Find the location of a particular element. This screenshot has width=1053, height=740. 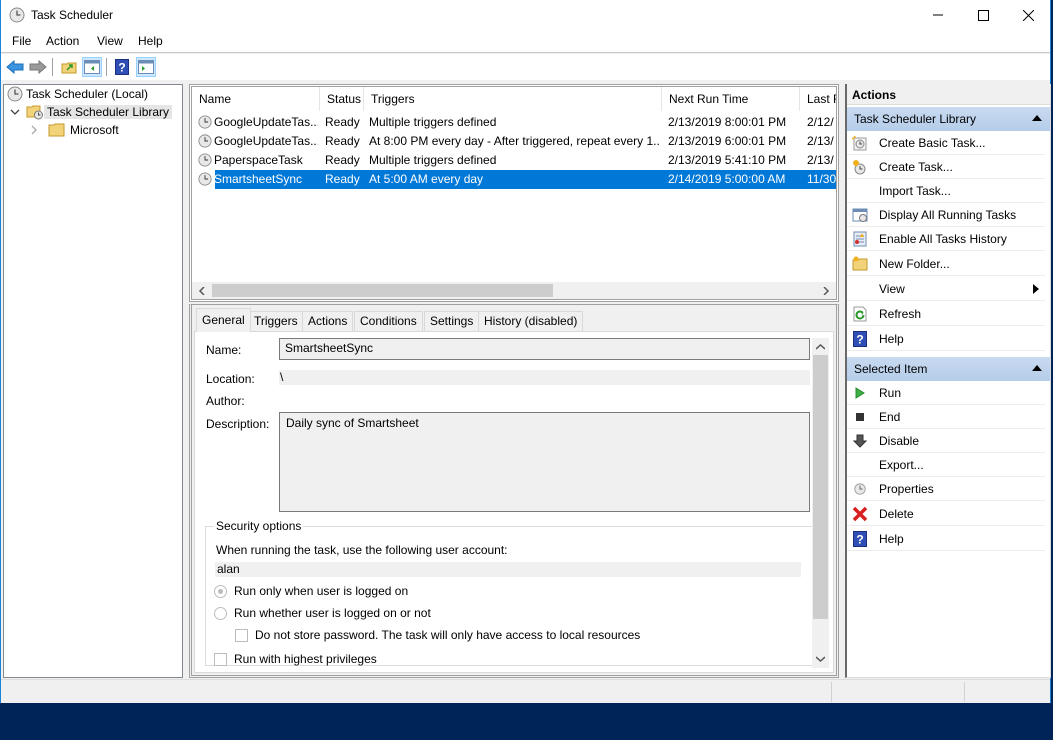

toolbar-separator is located at coordinates (106, 67).